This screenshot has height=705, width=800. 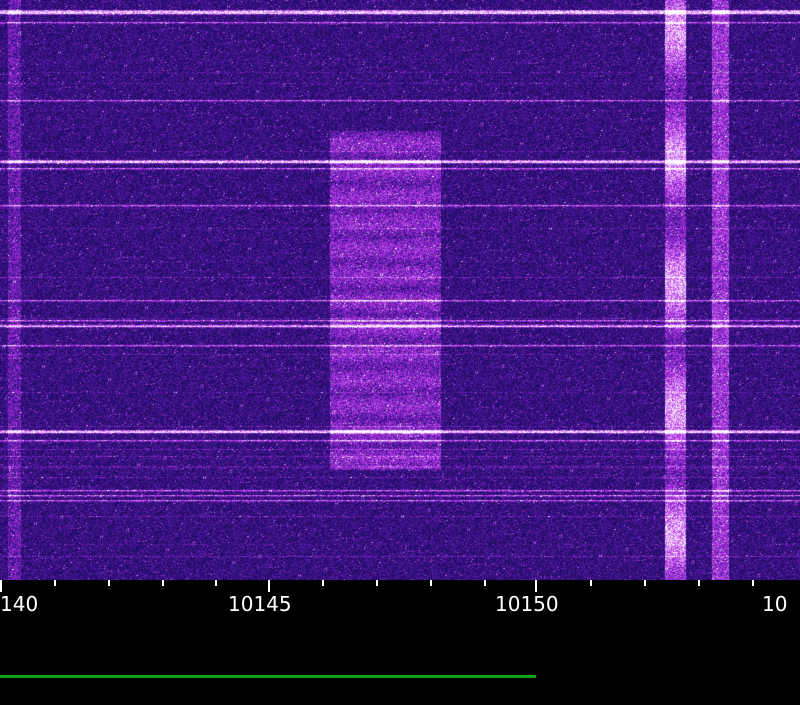 What do you see at coordinates (527, 604) in the screenshot?
I see `freq-label-10150: 10150` at bounding box center [527, 604].